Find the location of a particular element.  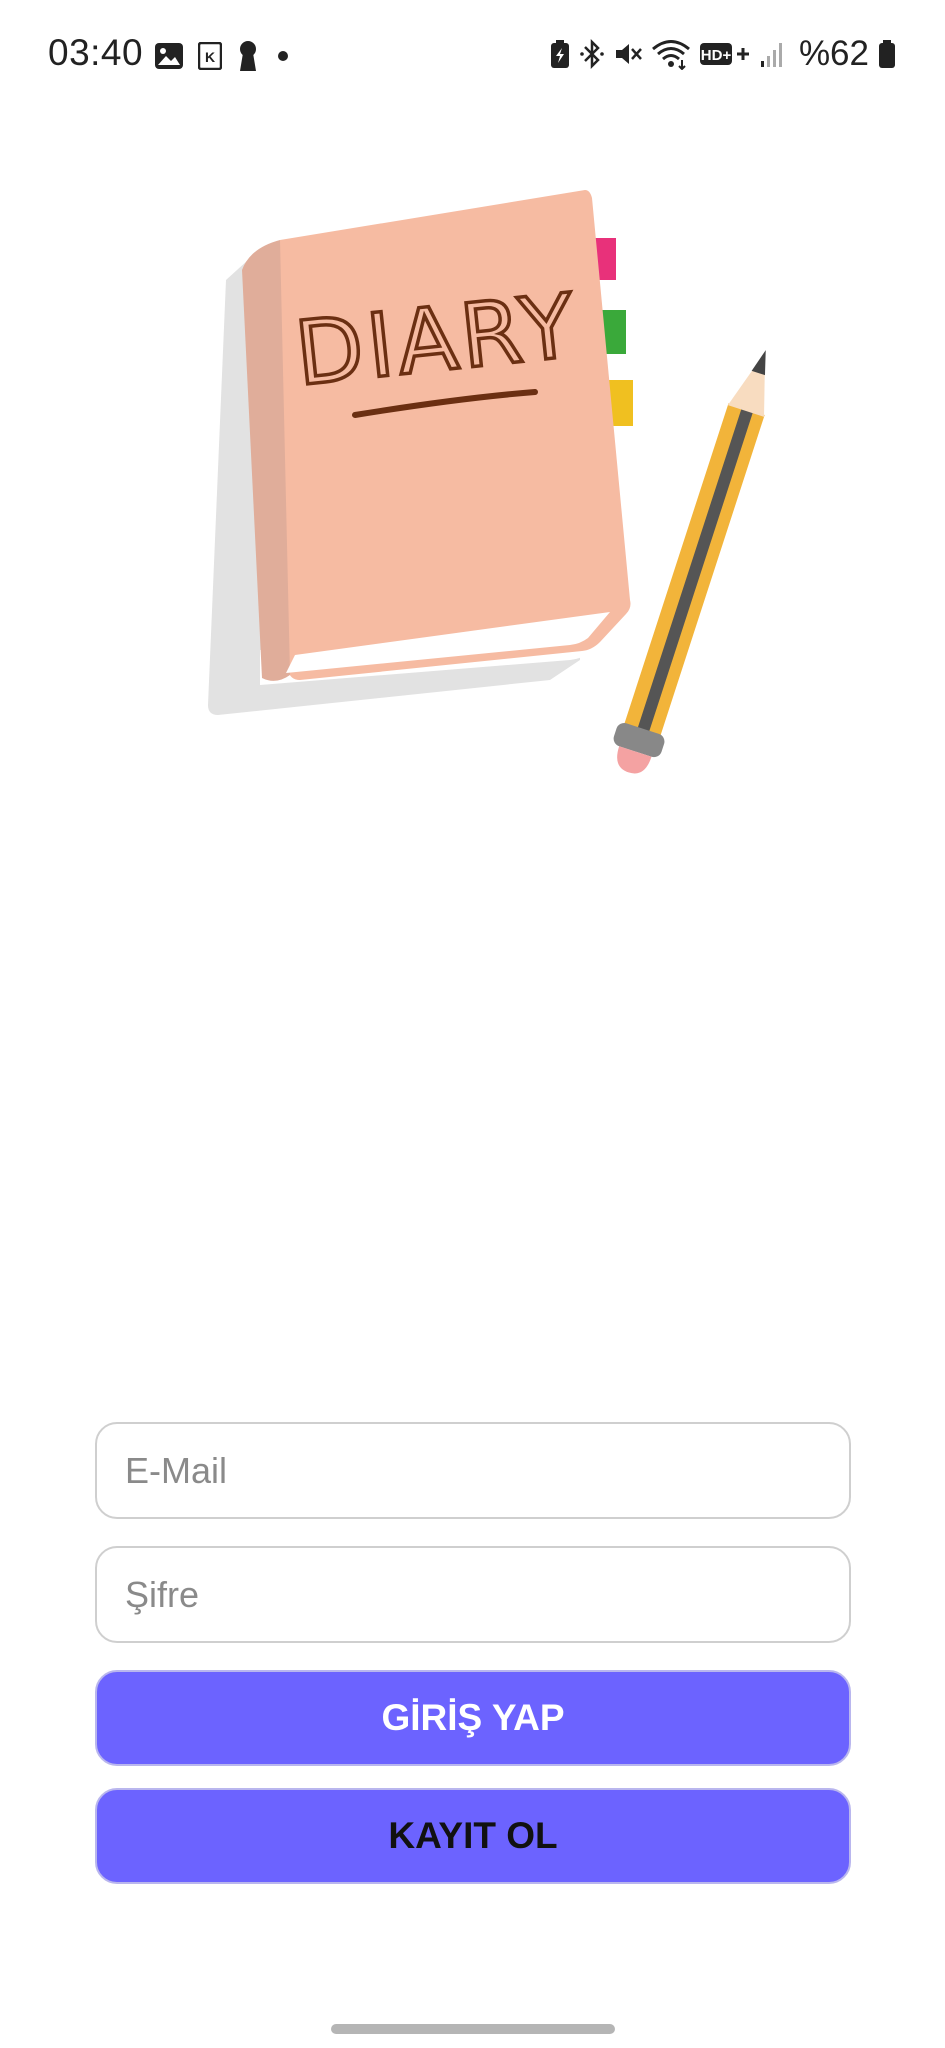

keyhole-icon is located at coordinates (248, 56).